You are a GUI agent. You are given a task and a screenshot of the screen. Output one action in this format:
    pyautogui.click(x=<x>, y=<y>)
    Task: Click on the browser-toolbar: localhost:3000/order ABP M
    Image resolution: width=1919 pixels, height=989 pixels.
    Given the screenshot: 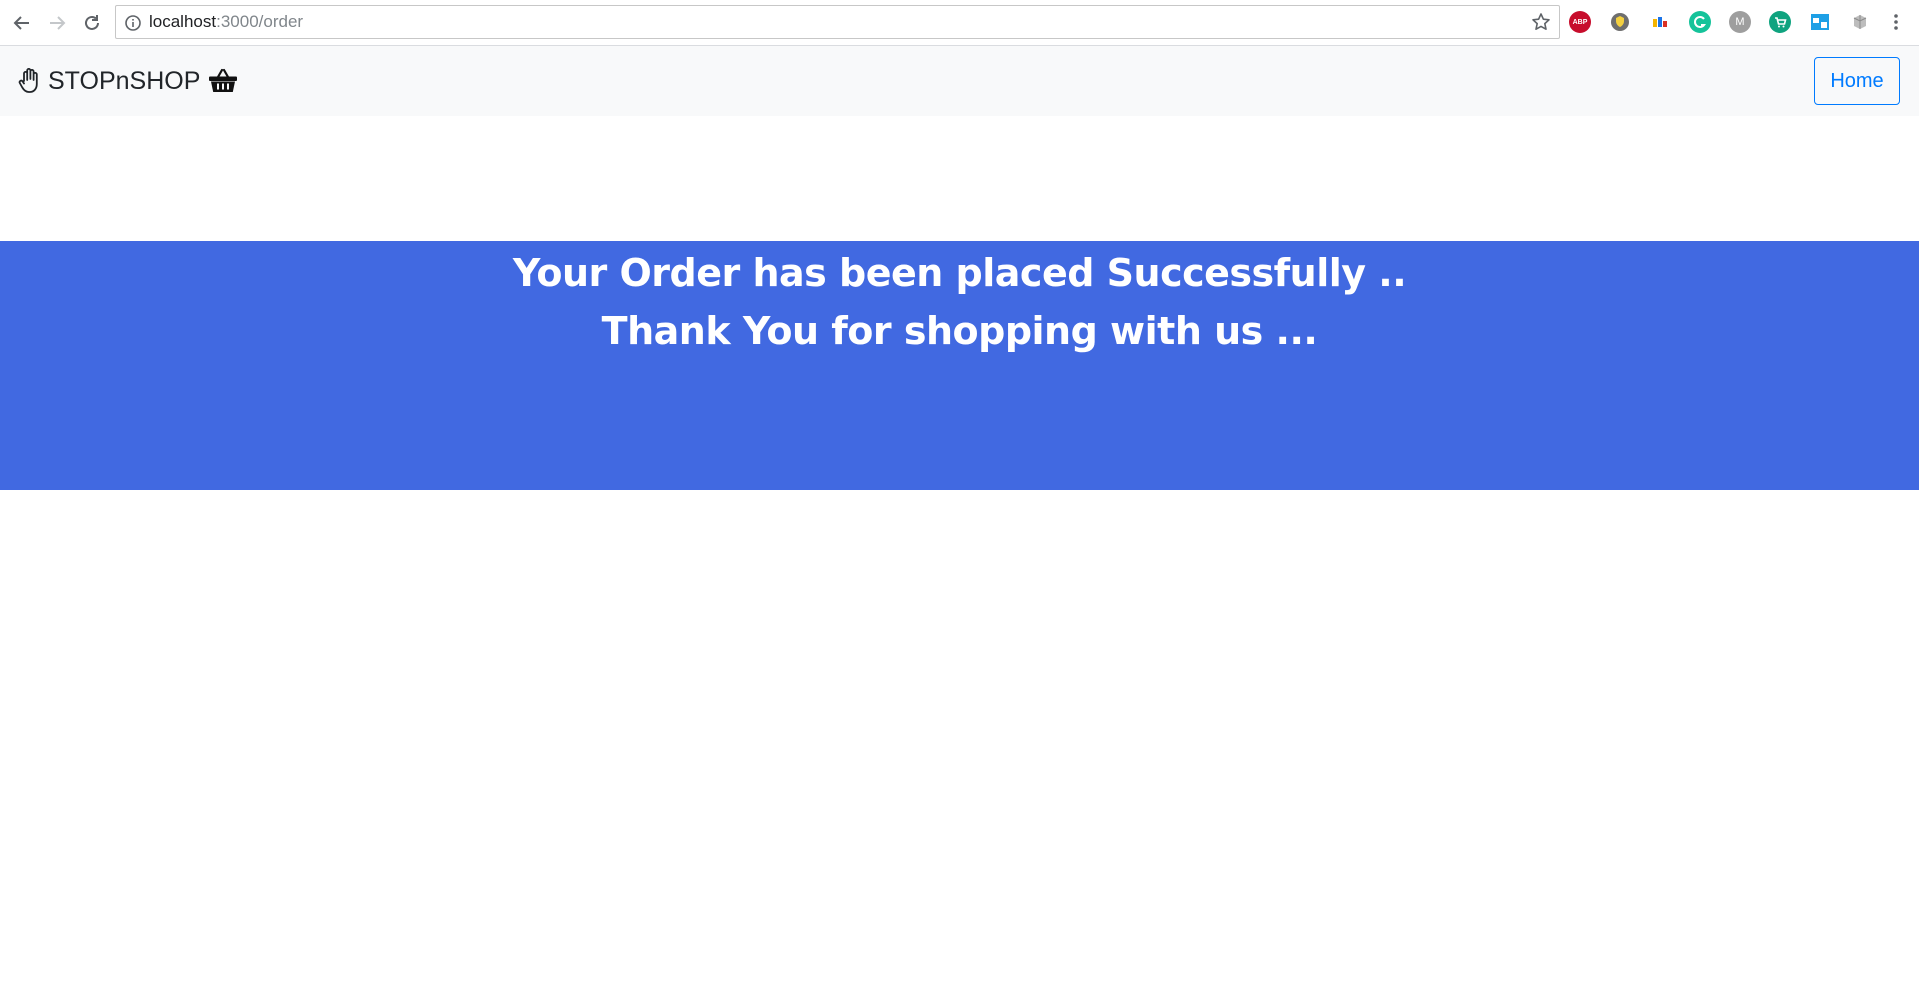 What is the action you would take?
    pyautogui.click(x=959, y=23)
    